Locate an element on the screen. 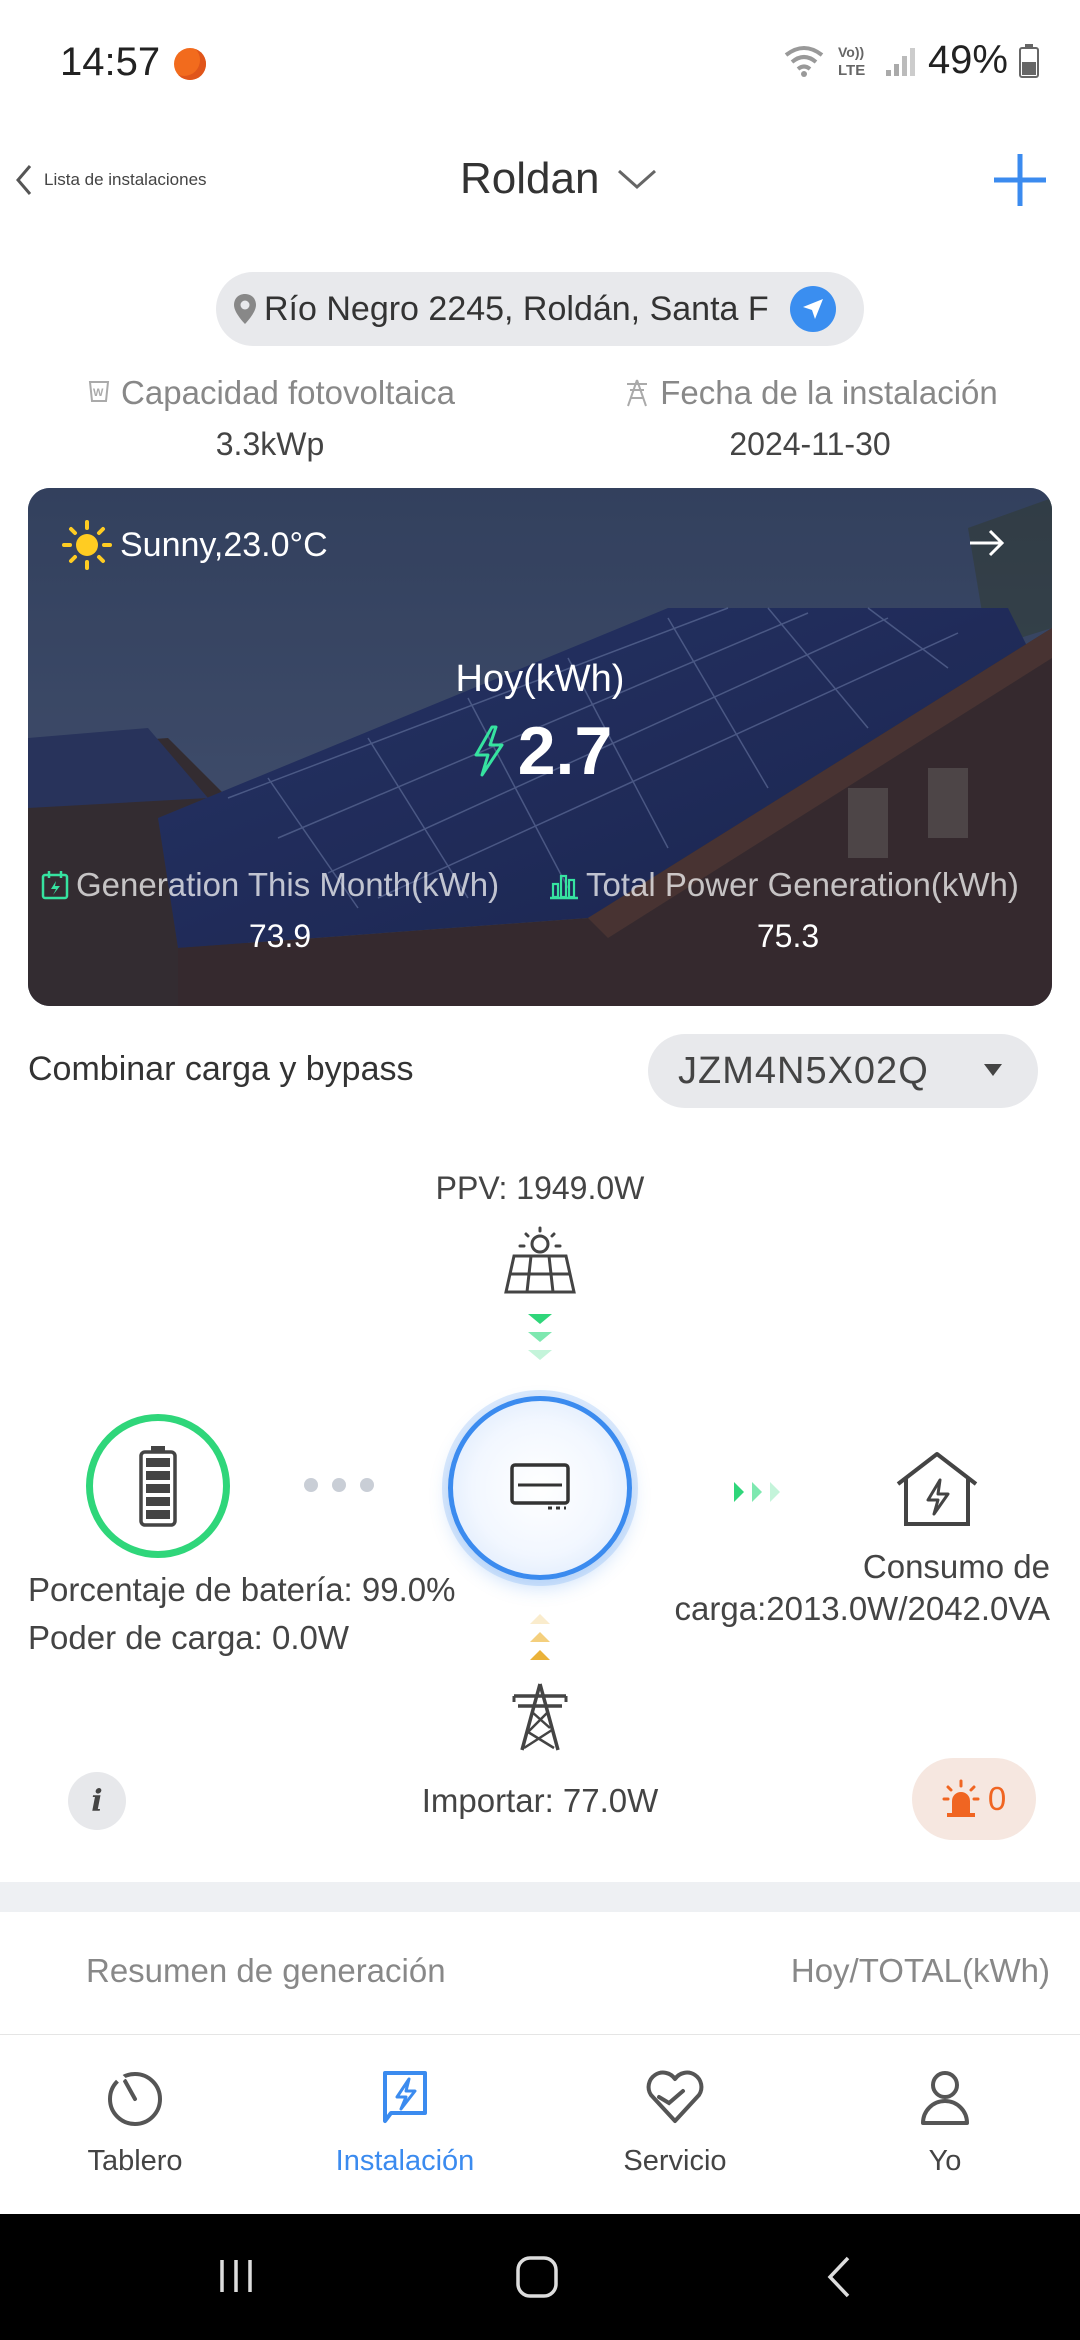 Image resolution: width=1080 pixels, height=2340 pixels. inverter-icon is located at coordinates (540, 1486).